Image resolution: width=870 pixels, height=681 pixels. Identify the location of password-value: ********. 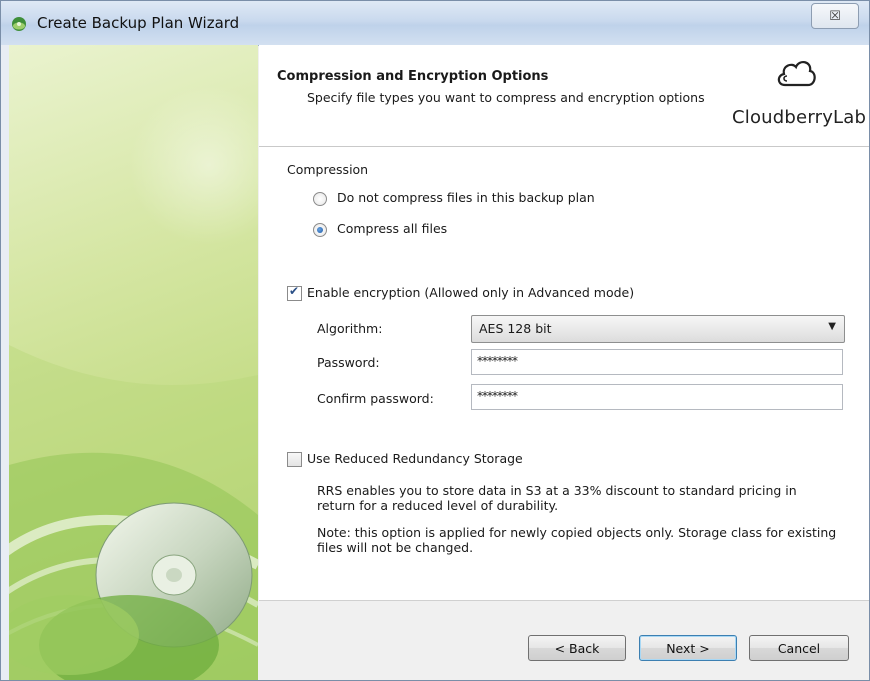
(497, 361).